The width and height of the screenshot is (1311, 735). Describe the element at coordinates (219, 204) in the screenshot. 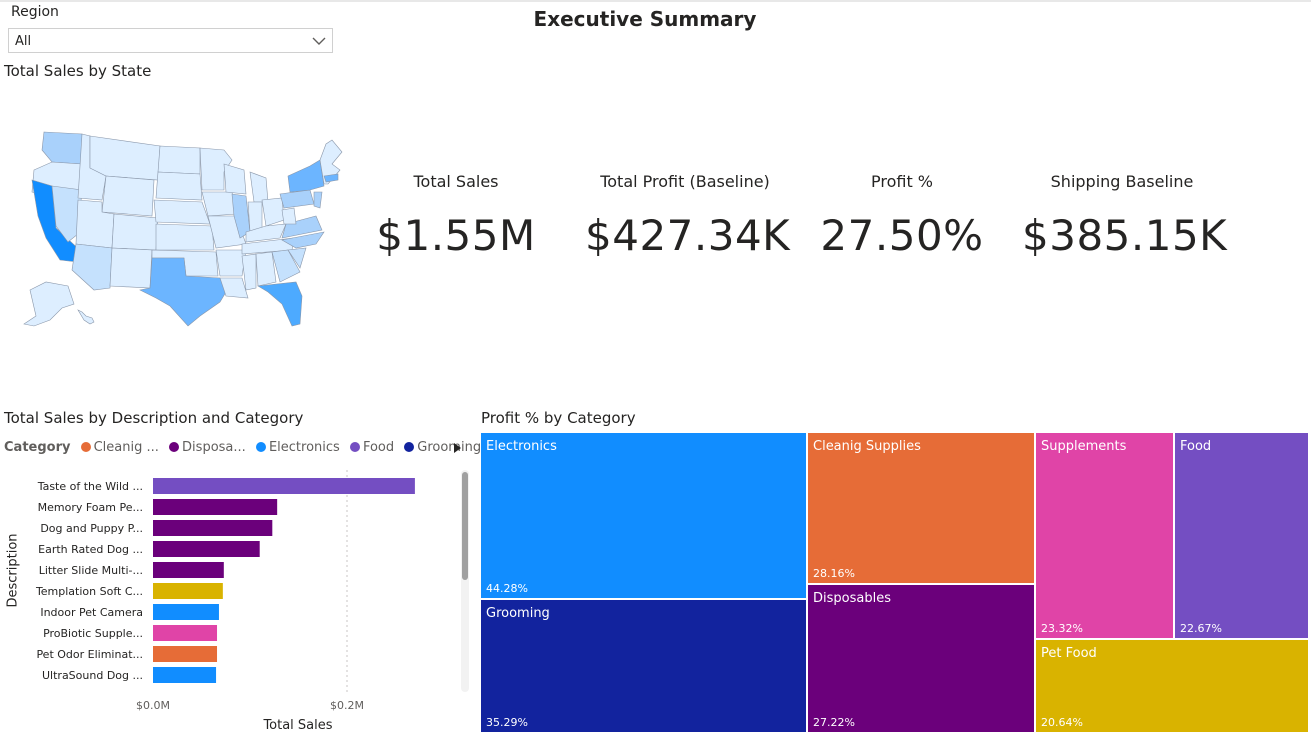

I see `state-ia` at that location.